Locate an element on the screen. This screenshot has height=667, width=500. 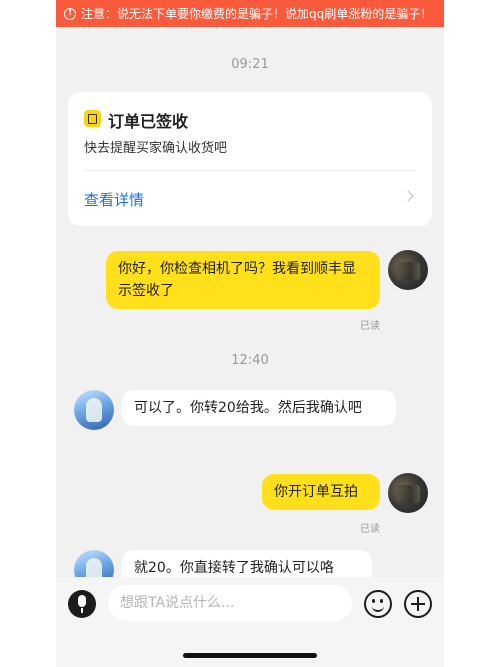
order-card-title: 订单已签收 is located at coordinates (148, 121).